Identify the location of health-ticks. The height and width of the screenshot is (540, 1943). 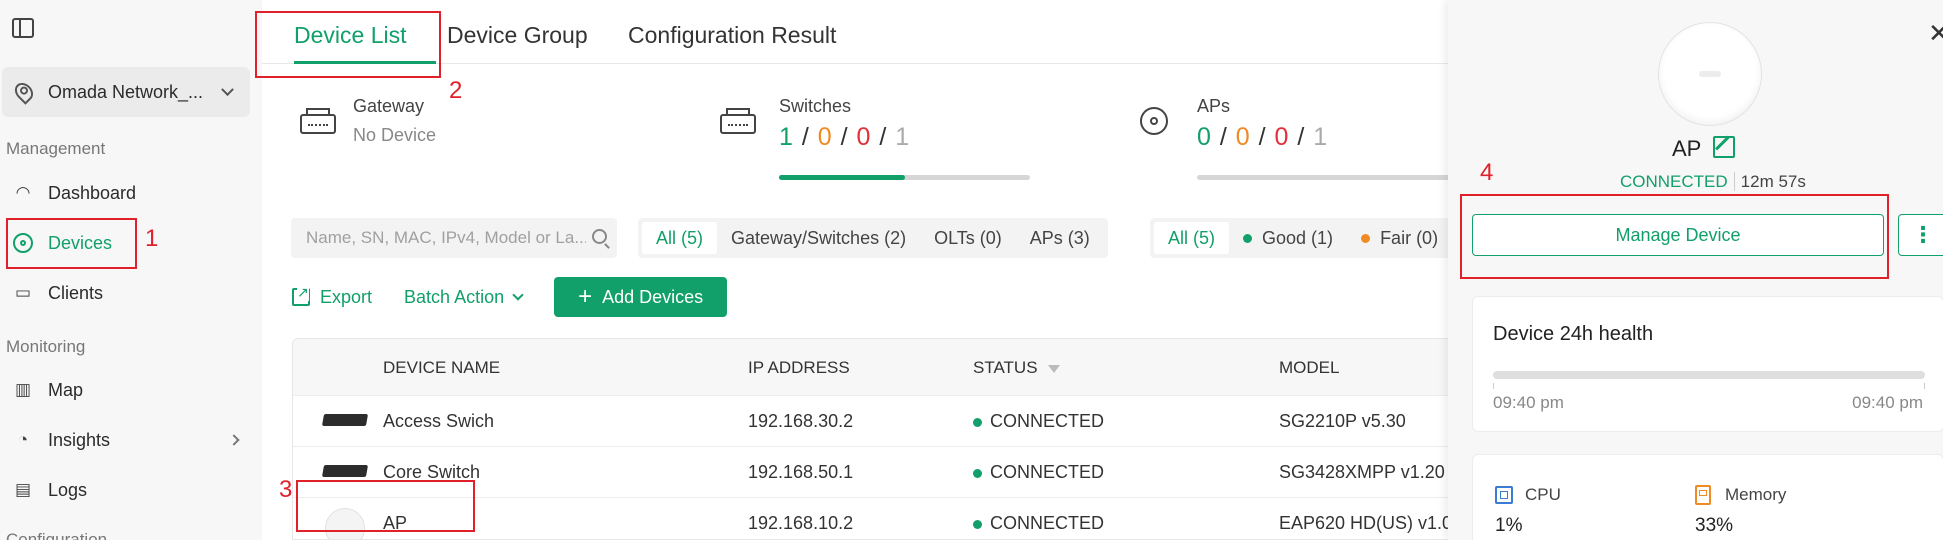
(1709, 386).